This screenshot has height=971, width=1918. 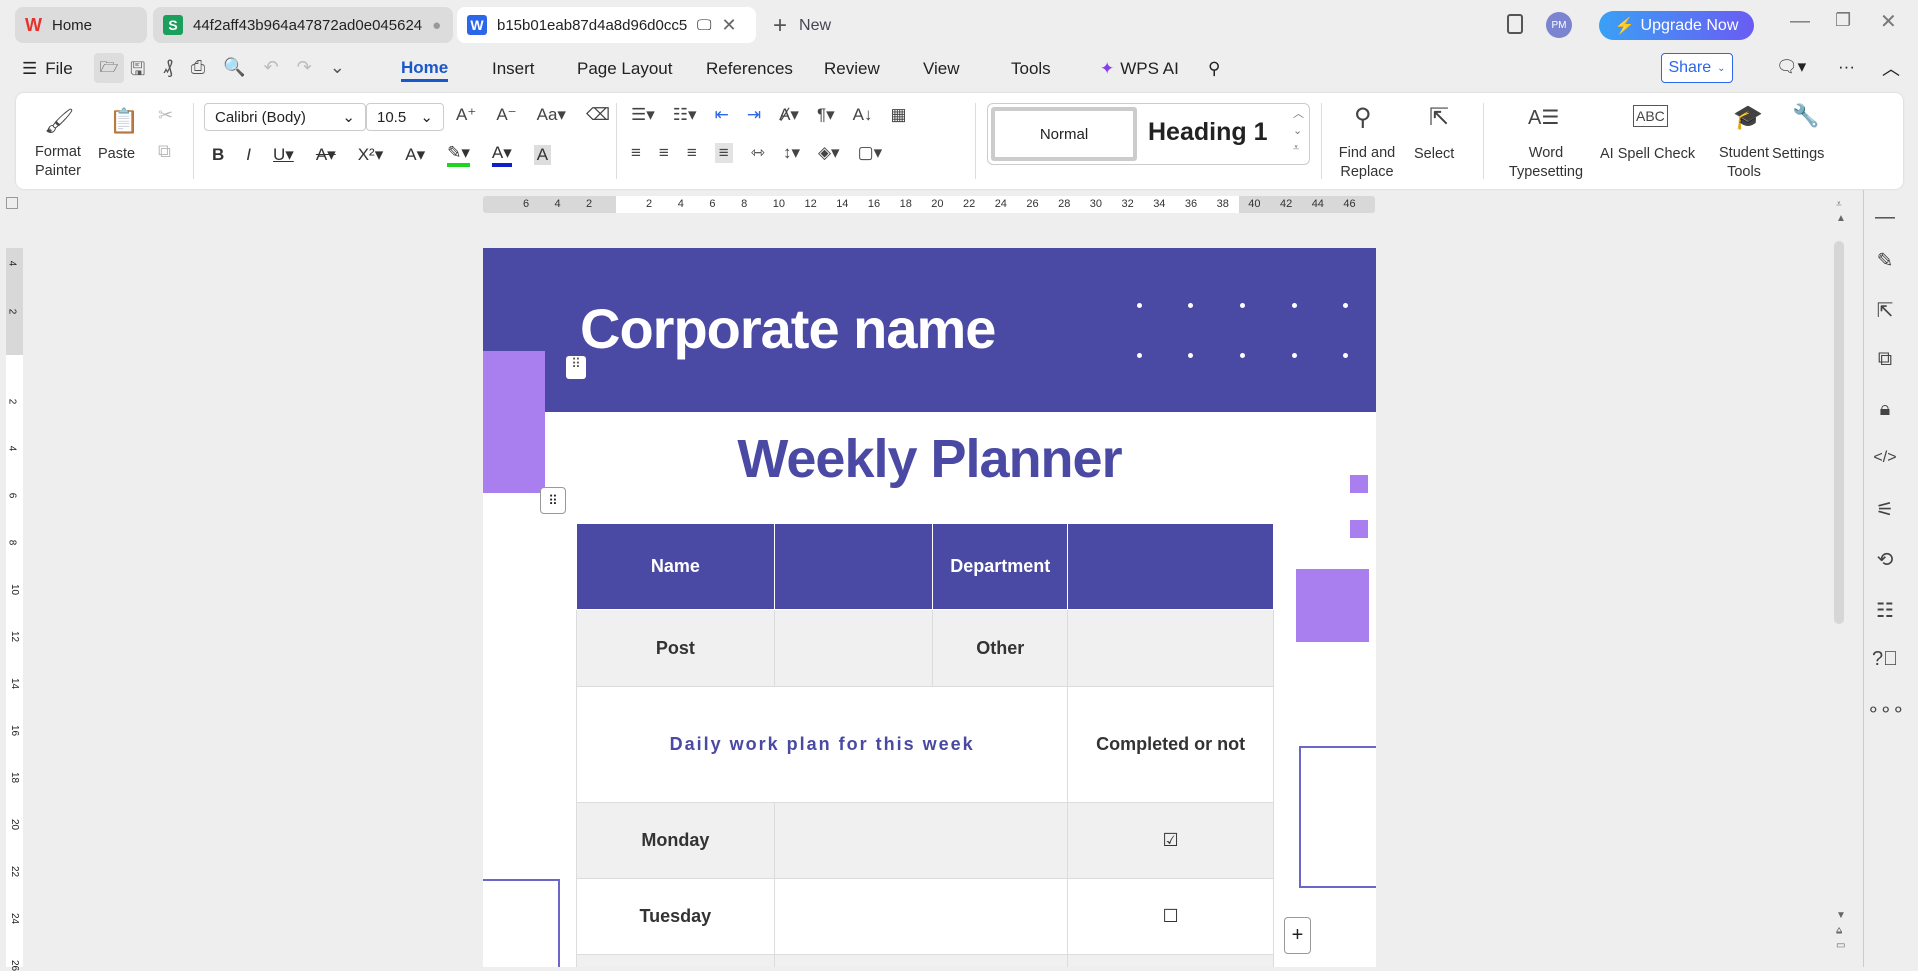 I want to click on undo-icon: ↶, so click(x=271, y=72).